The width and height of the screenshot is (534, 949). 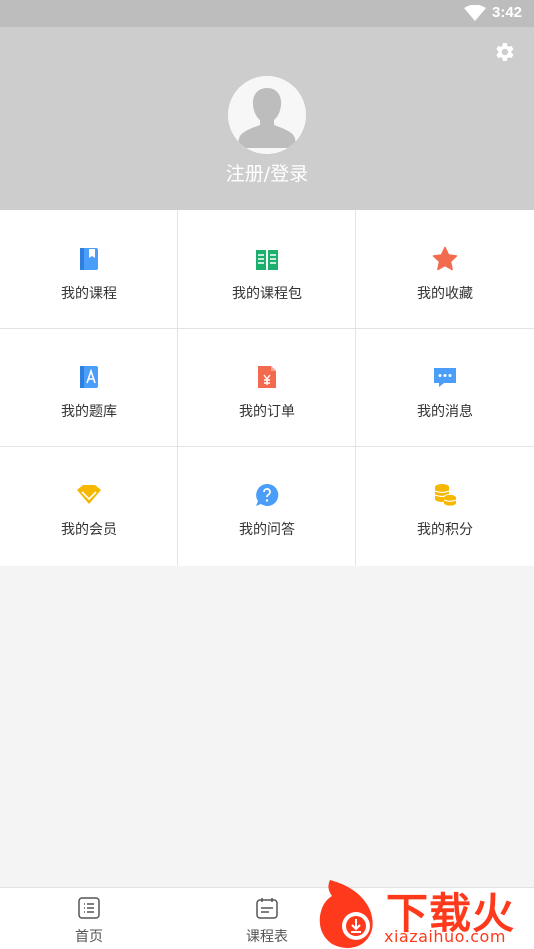 I want to click on menu-item-label: 我的课程包, so click(x=267, y=294).